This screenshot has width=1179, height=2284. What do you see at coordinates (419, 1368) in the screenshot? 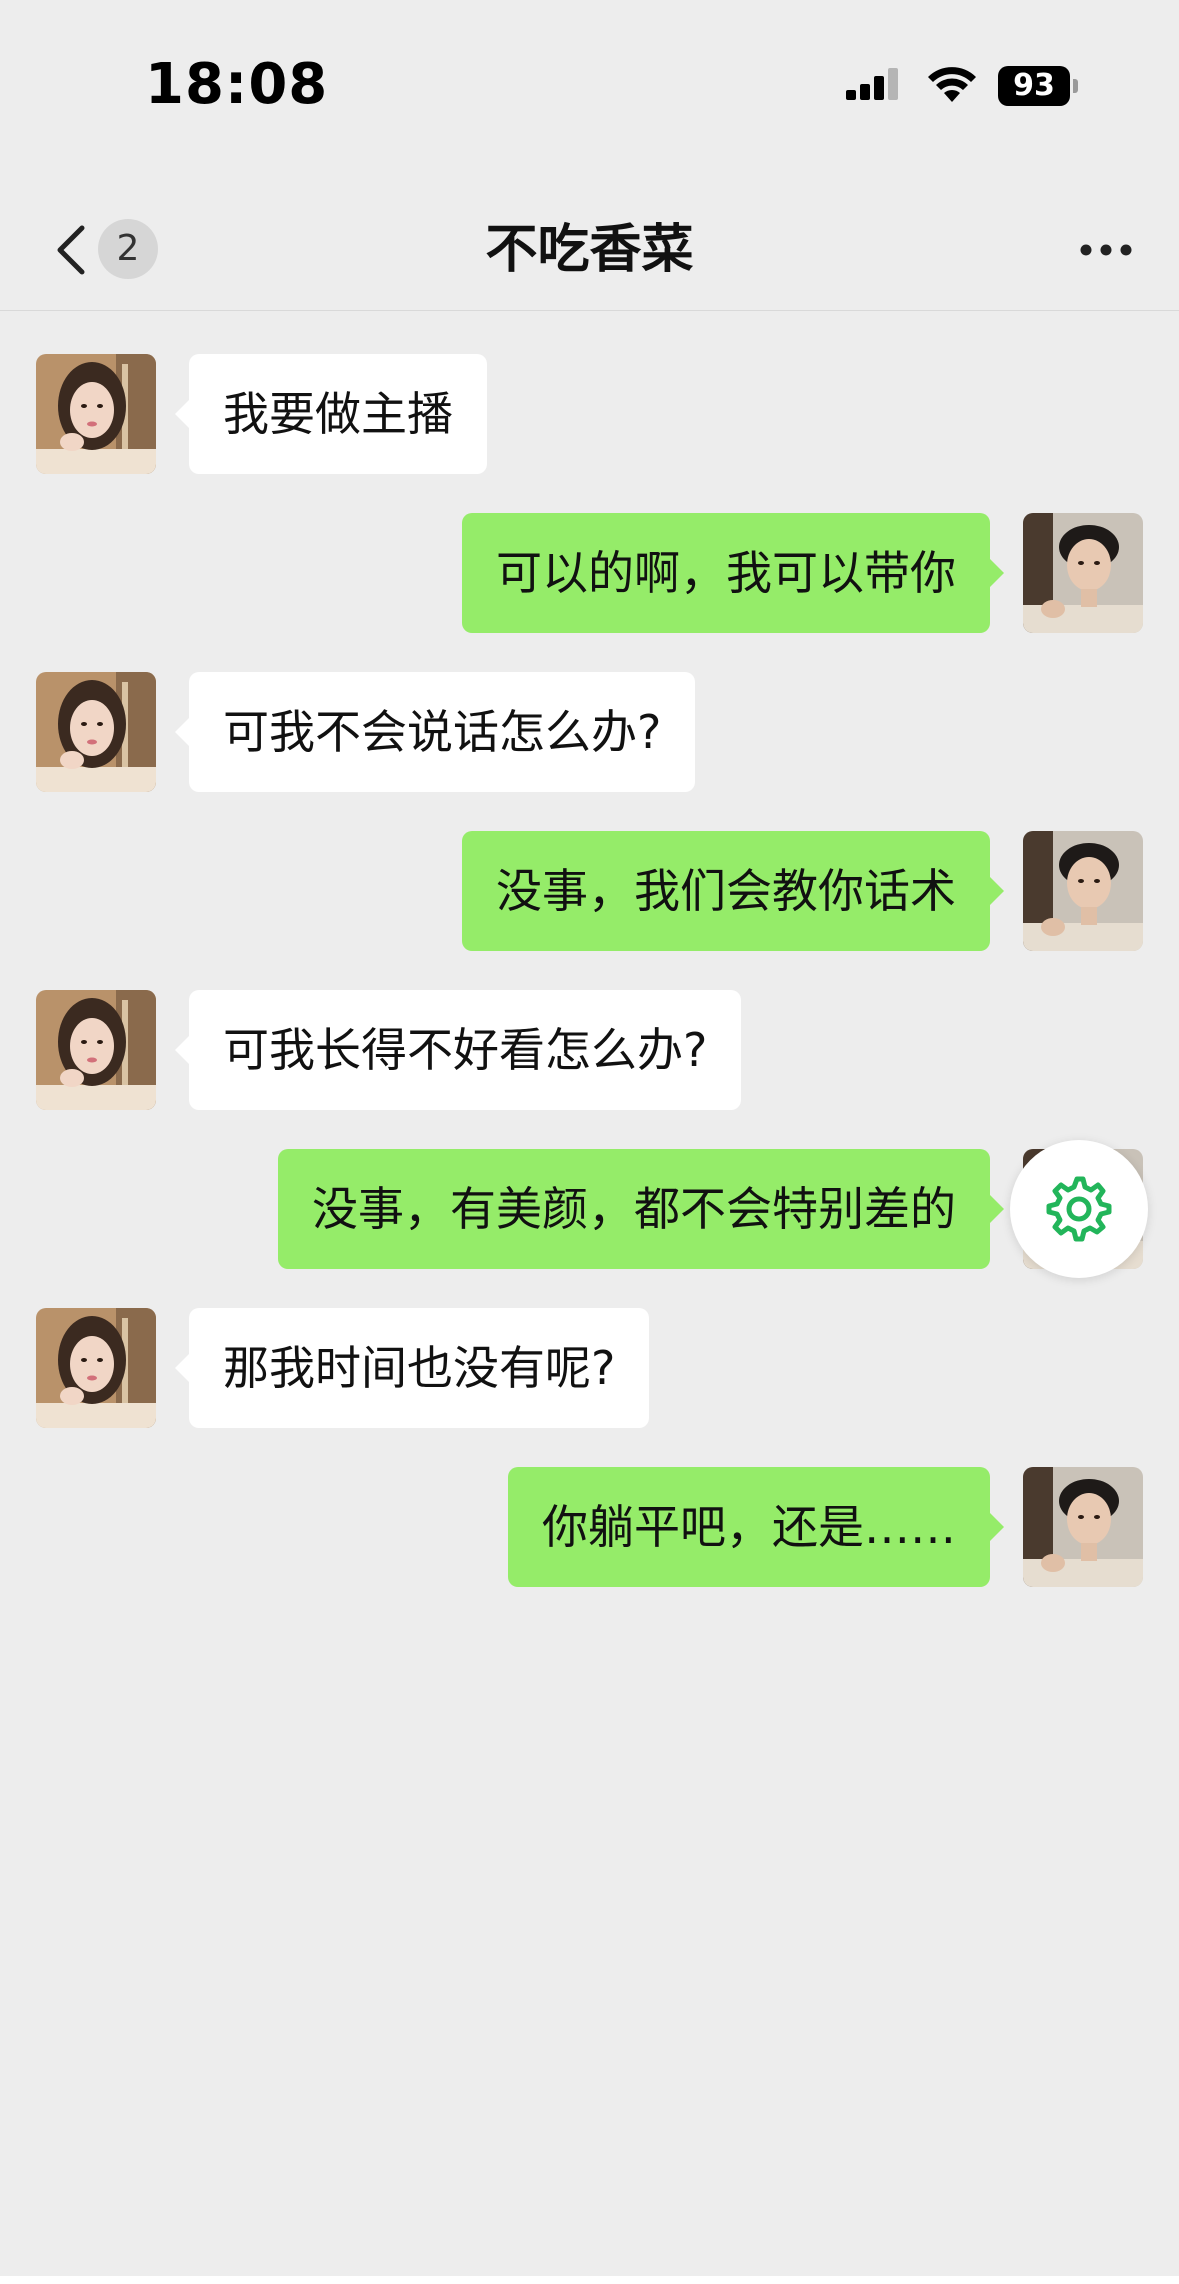
I see `message-text: 那我时间也没有呢?` at bounding box center [419, 1368].